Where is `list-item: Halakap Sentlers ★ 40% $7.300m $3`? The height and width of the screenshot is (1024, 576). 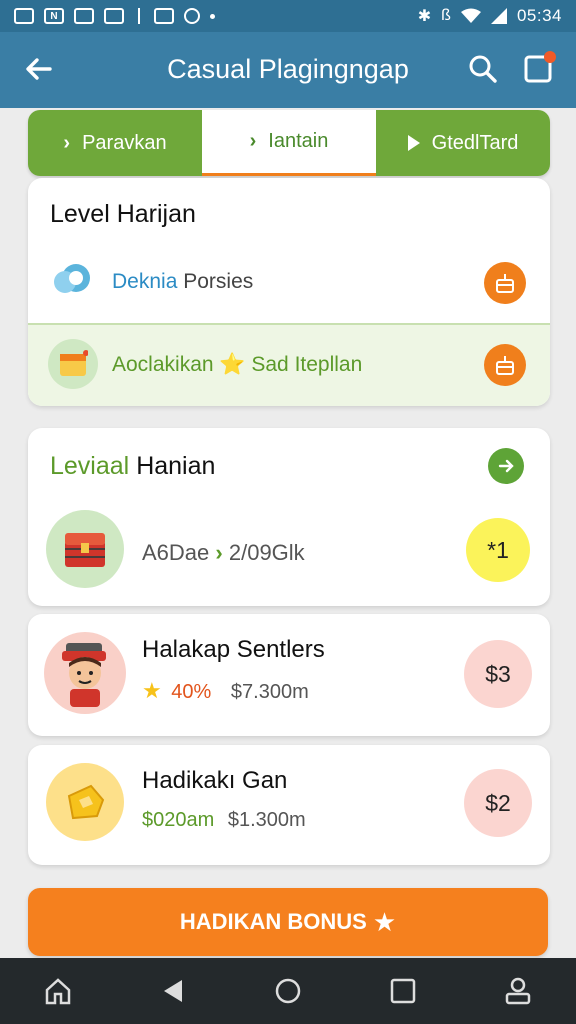
list-item: Halakap Sentlers ★ 40% $7.300m $3 is located at coordinates (289, 675).